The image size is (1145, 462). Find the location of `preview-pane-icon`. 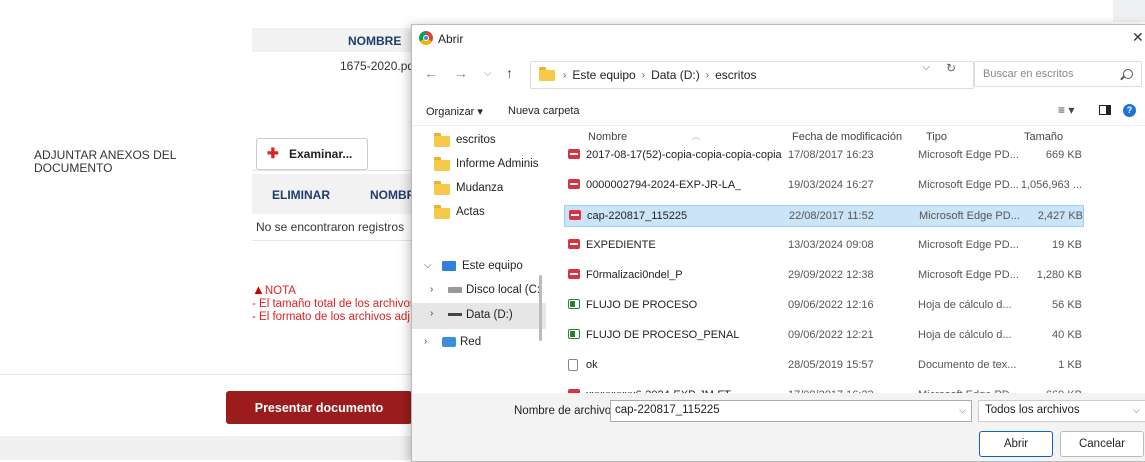

preview-pane-icon is located at coordinates (1105, 110).